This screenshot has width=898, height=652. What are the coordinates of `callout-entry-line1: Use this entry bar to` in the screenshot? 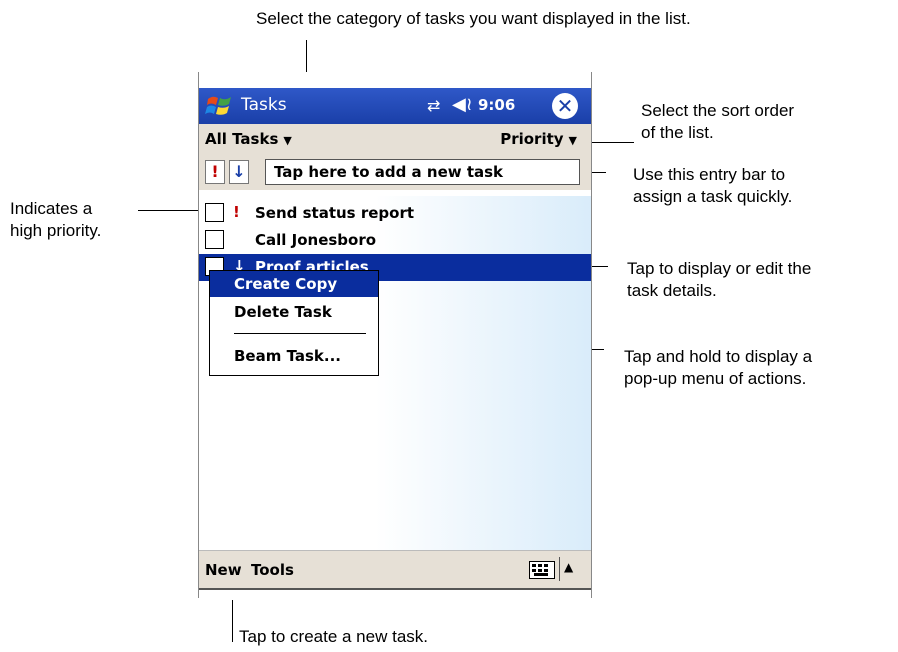 It's located at (709, 174).